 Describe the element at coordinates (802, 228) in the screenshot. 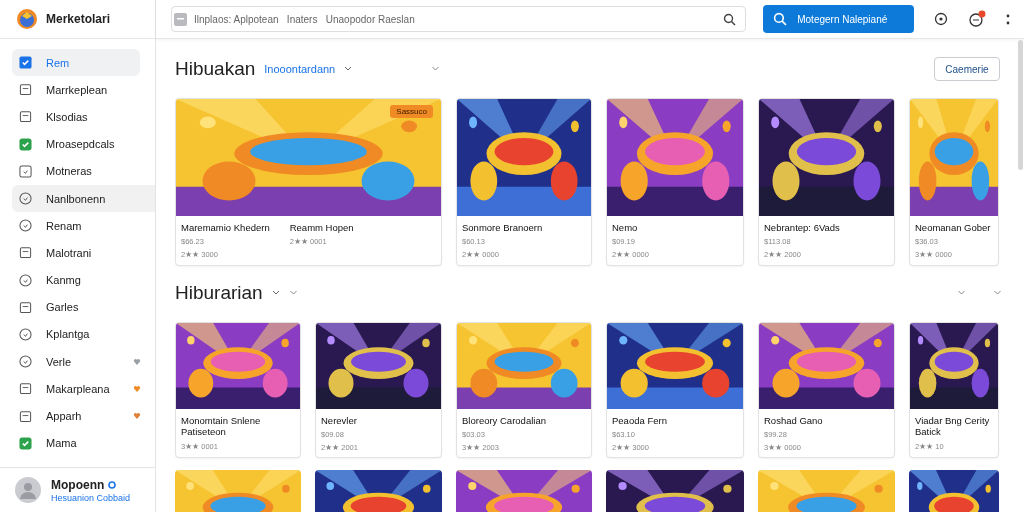

I see `game-title: Nebrantep: 6Vads` at that location.